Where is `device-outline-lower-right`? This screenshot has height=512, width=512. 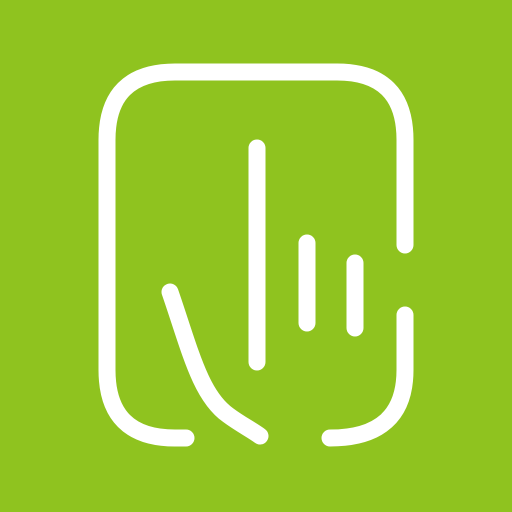
device-outline-lower-right is located at coordinates (367, 376).